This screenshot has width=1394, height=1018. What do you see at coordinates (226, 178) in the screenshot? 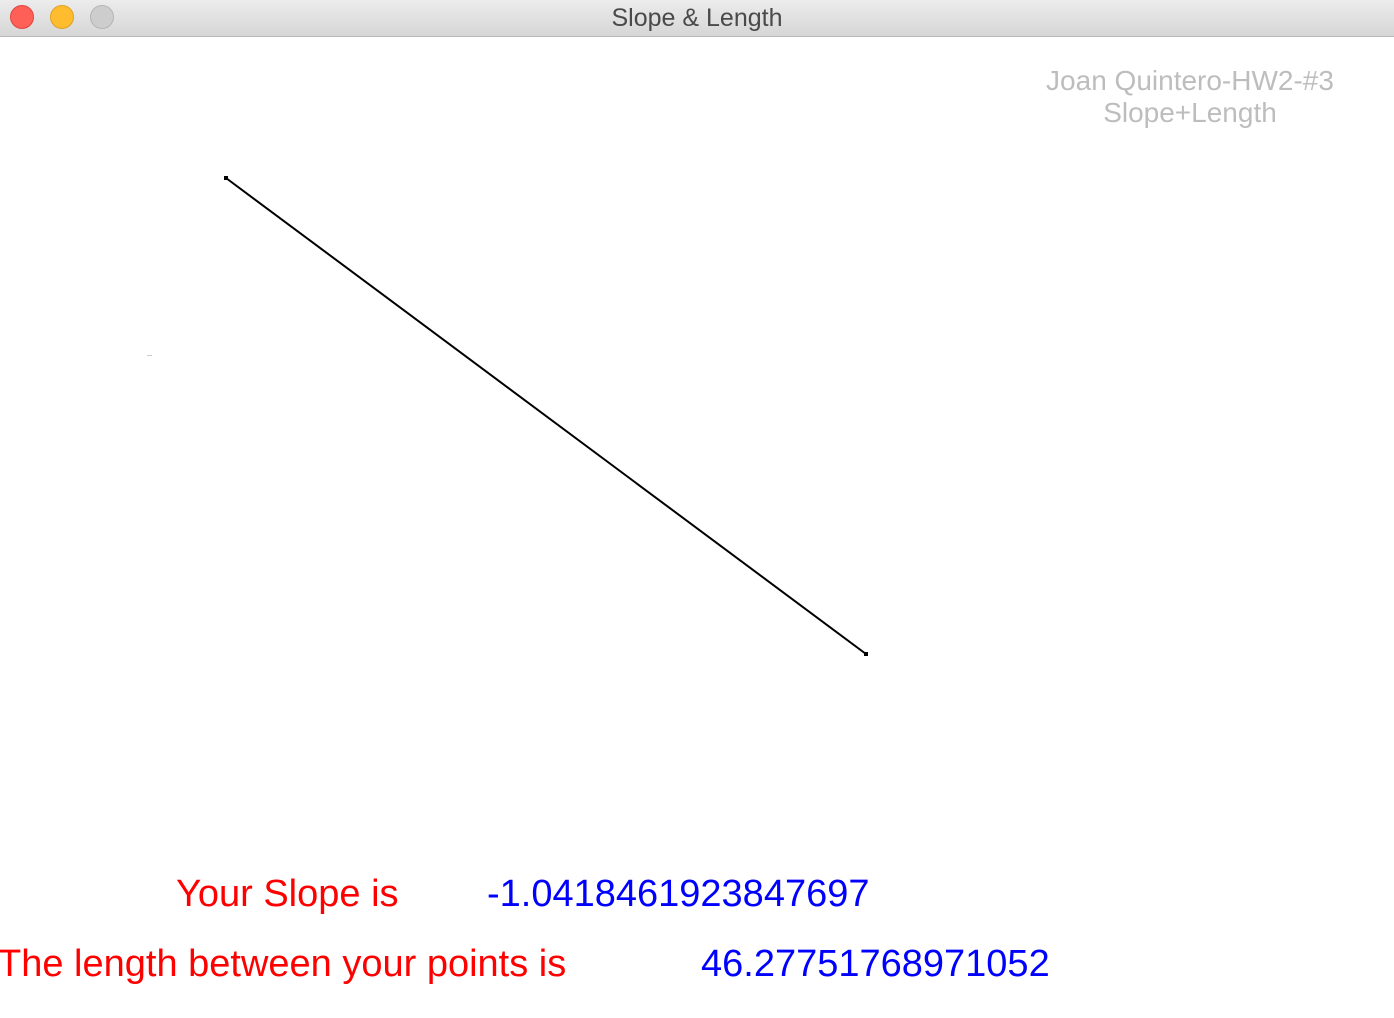
I see `start-point` at bounding box center [226, 178].